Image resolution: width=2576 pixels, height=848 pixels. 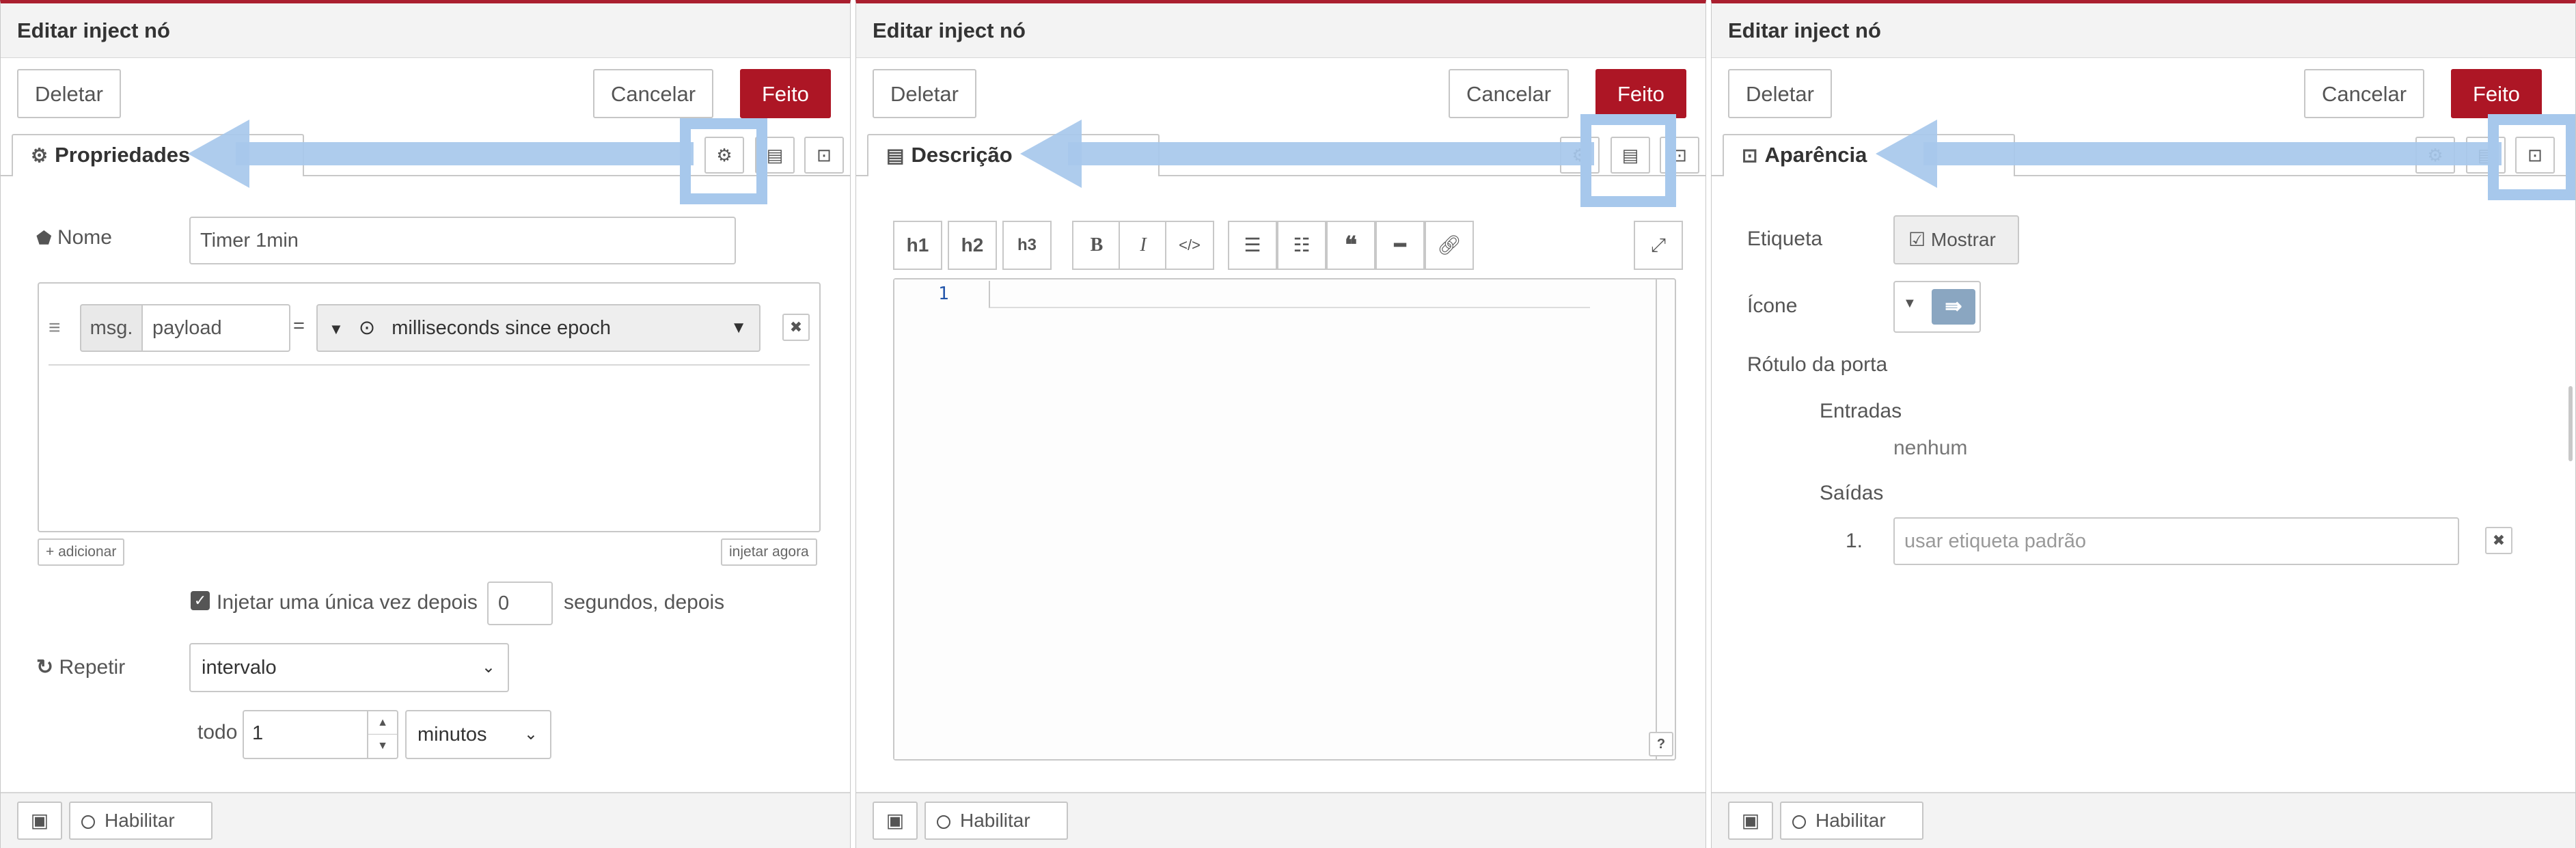 I want to click on value-type-select: ▼ ⊙ milliseconds since epoch ▼, so click(x=538, y=328).